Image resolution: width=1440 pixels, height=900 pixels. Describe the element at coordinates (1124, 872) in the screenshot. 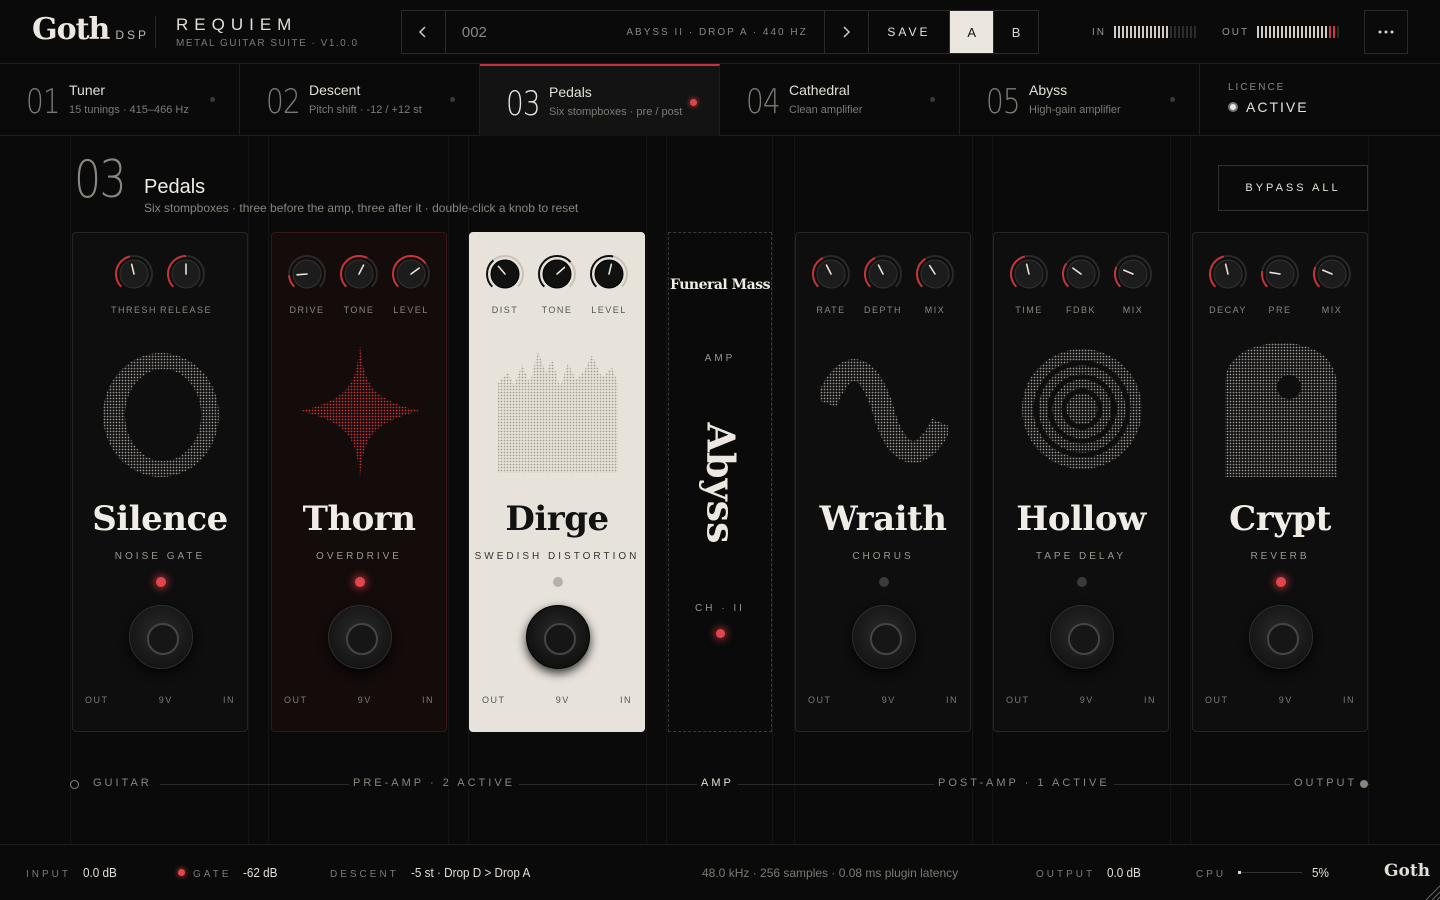

I see `footer-output-value: 0.0 dB` at that location.